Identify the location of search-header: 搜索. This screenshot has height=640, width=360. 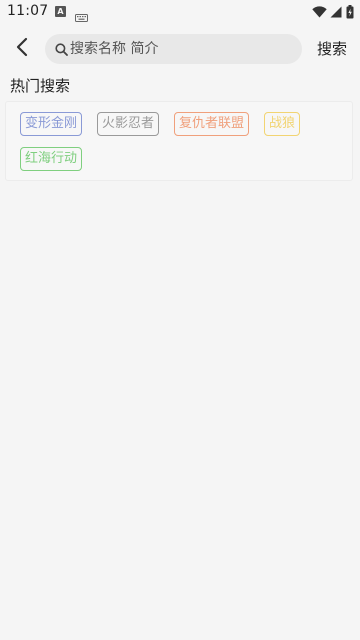
(180, 49).